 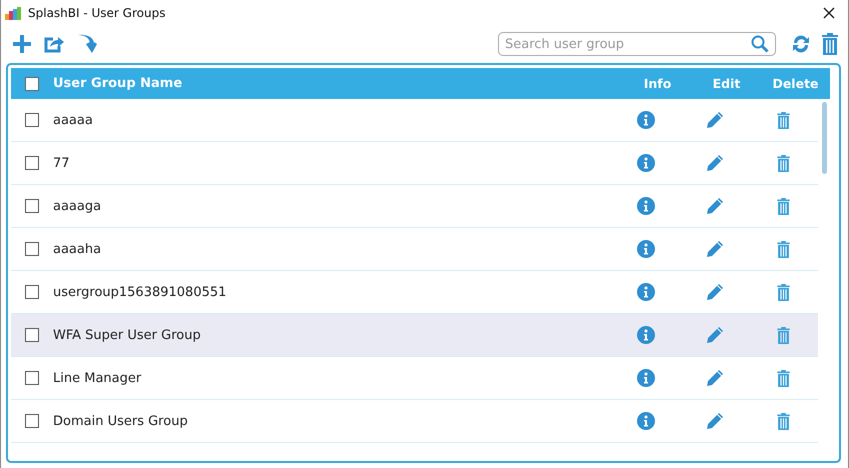 I want to click on group-name: aaaaha, so click(x=77, y=249).